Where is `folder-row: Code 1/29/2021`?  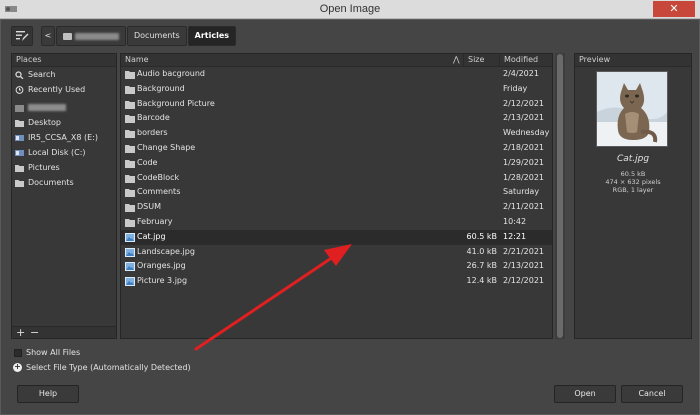 folder-row: Code 1/29/2021 is located at coordinates (336, 163).